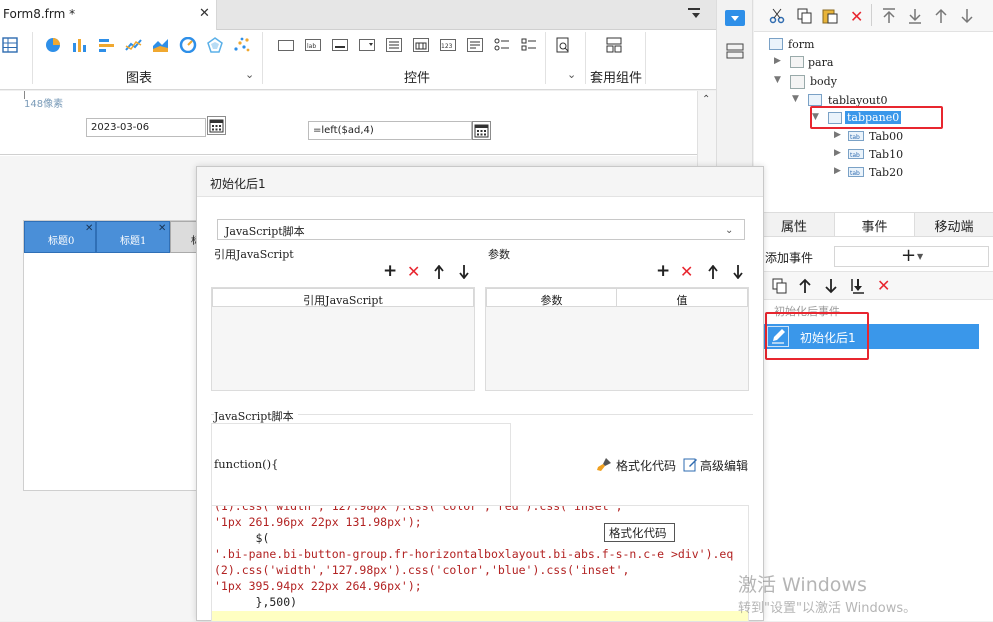 This screenshot has width=993, height=622. Describe the element at coordinates (886, 154) in the screenshot. I see `tree-node-label: Tab10` at that location.